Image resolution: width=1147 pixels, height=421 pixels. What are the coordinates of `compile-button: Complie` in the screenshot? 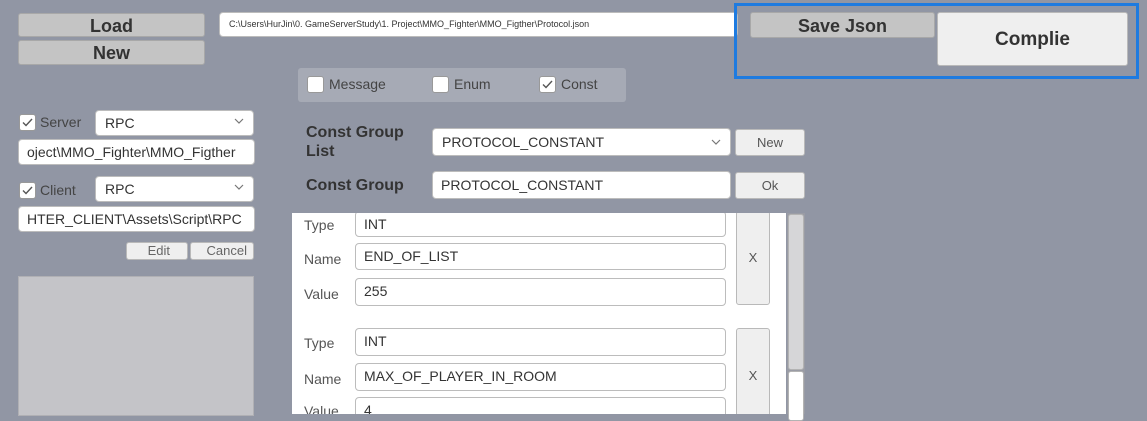 It's located at (1032, 39).